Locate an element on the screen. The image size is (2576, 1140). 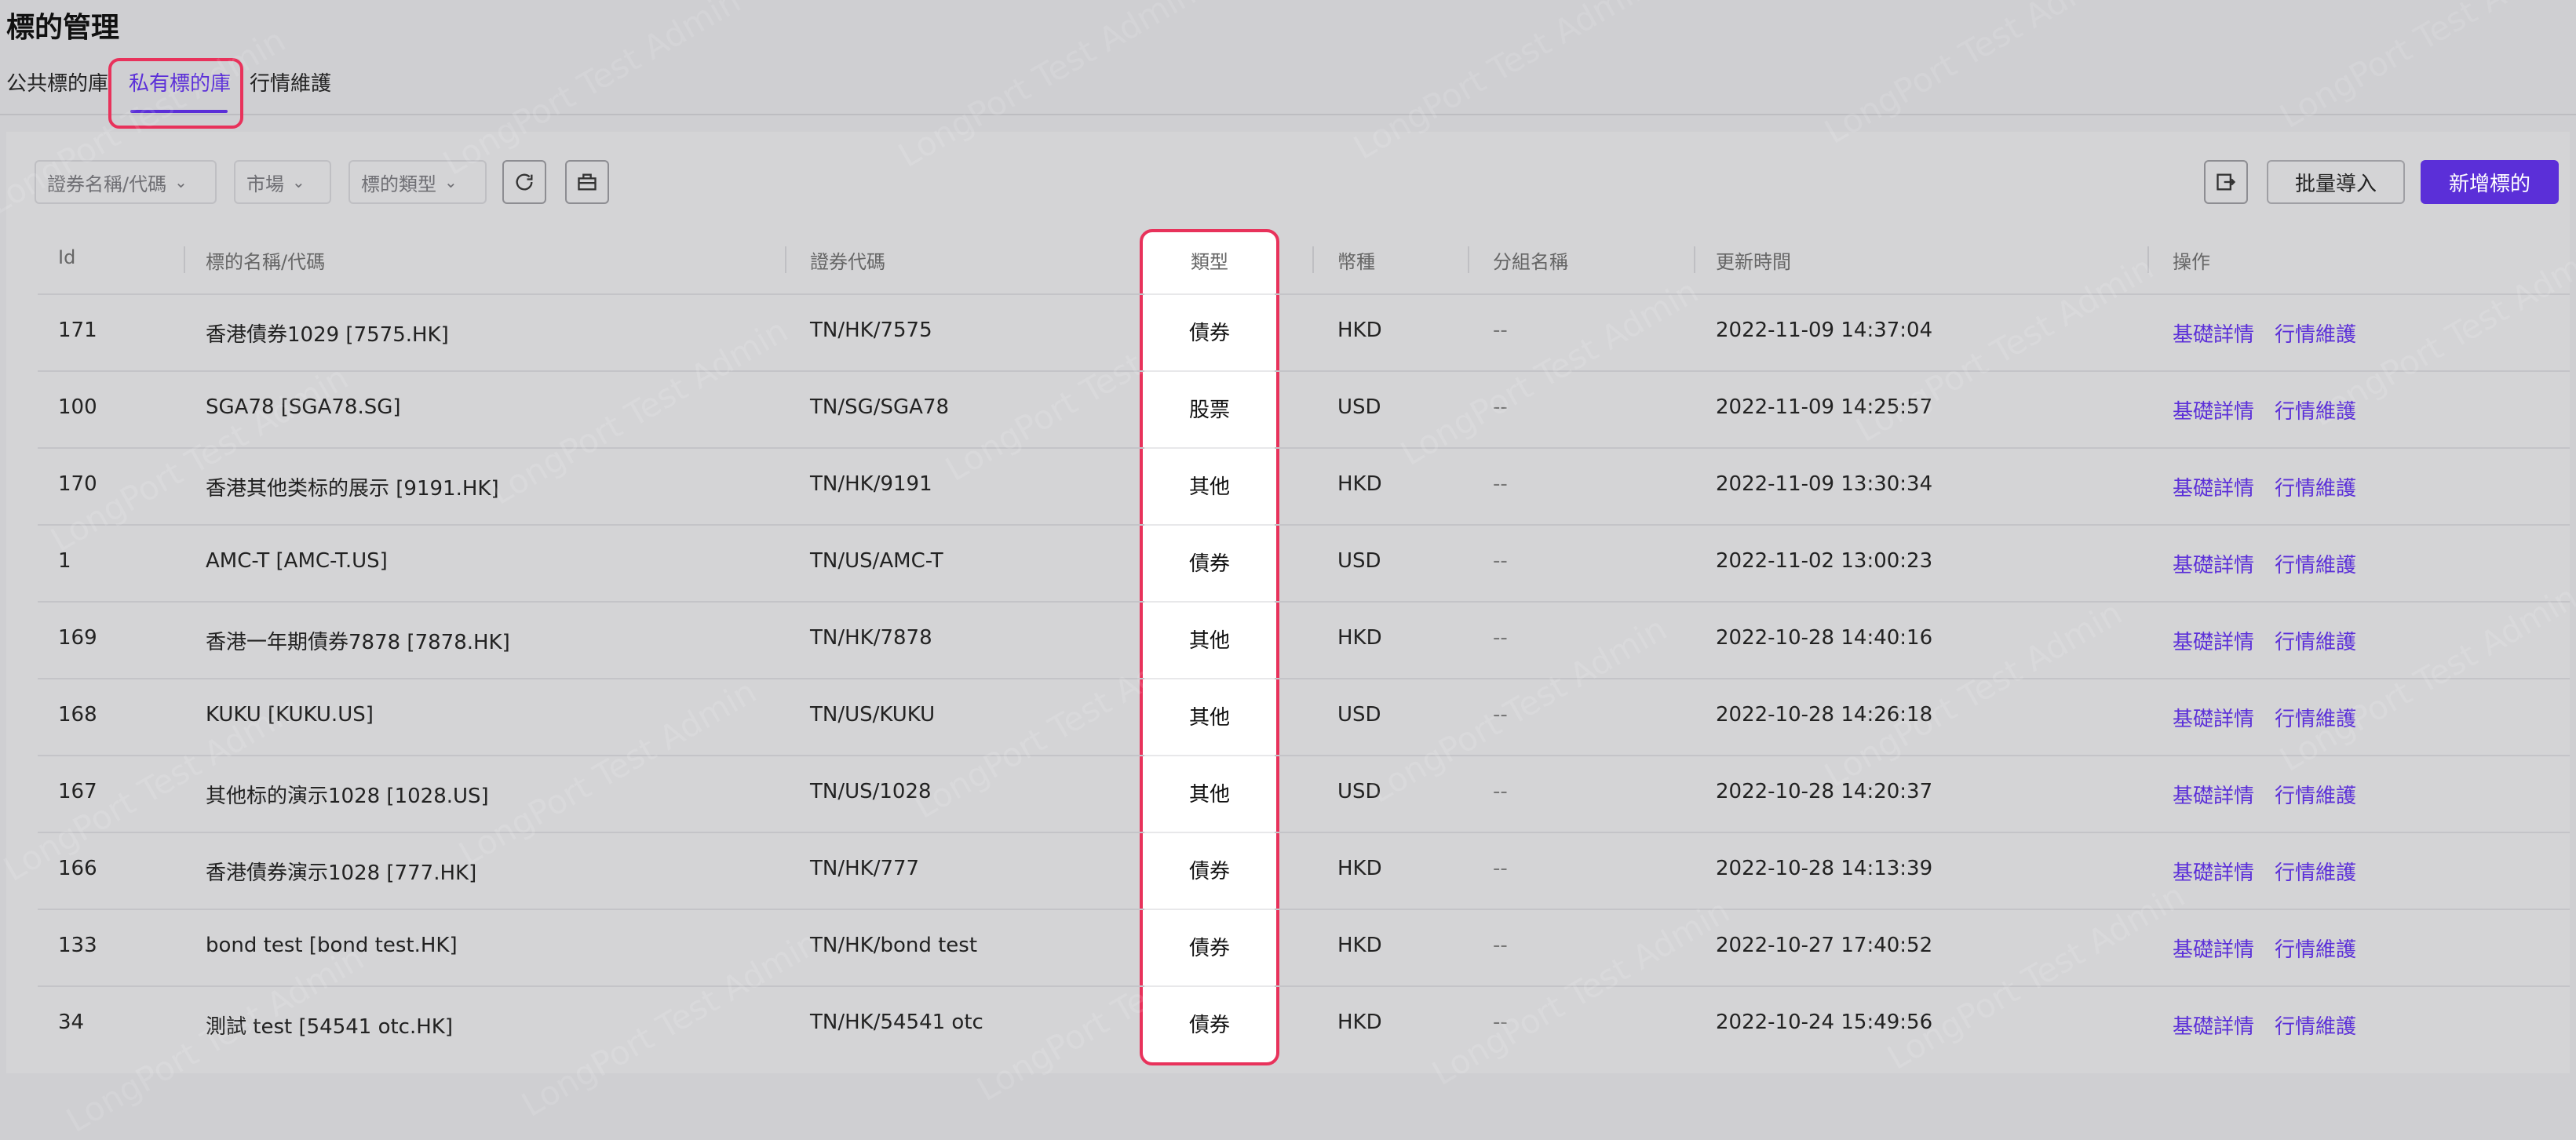
cell-name: 測試 test [54541 otc.HK] is located at coordinates (329, 1027).